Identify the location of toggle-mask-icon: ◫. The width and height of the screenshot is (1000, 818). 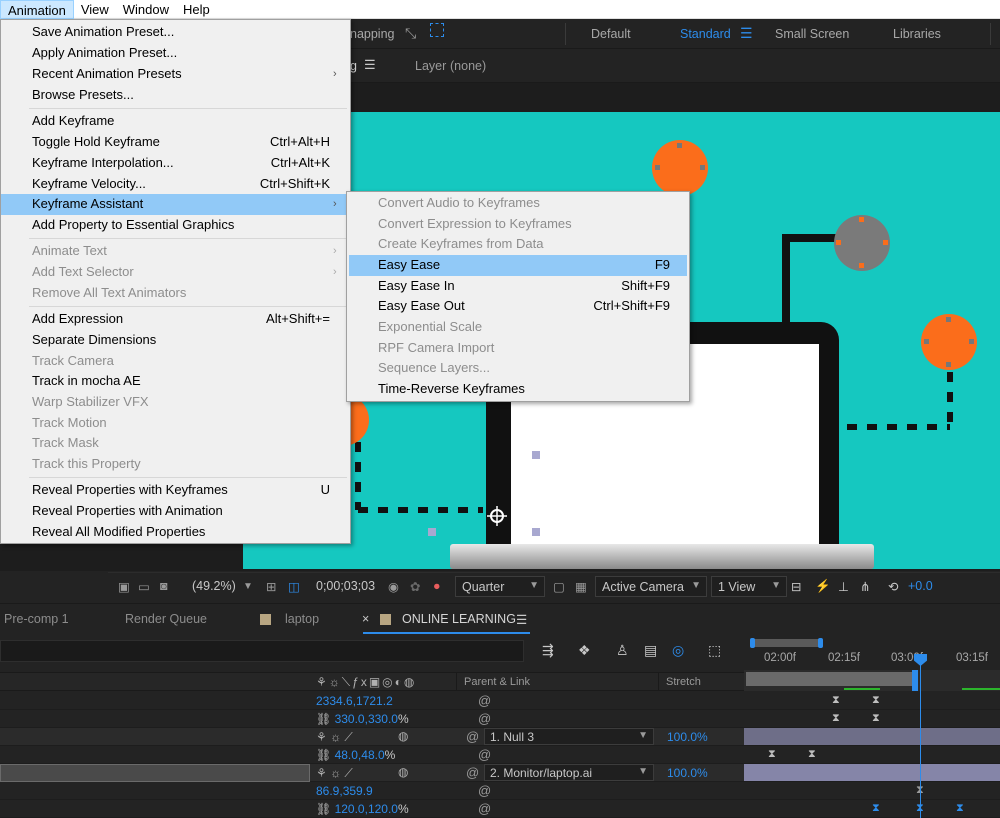
(294, 586).